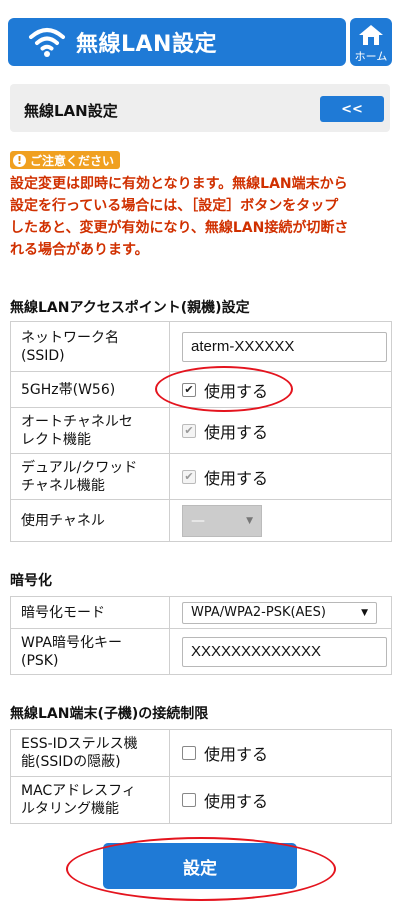 The height and width of the screenshot is (904, 400). I want to click on table-row: ESS-IDステルス機 能(SSIDの隠蔽) 使用する, so click(201, 753).